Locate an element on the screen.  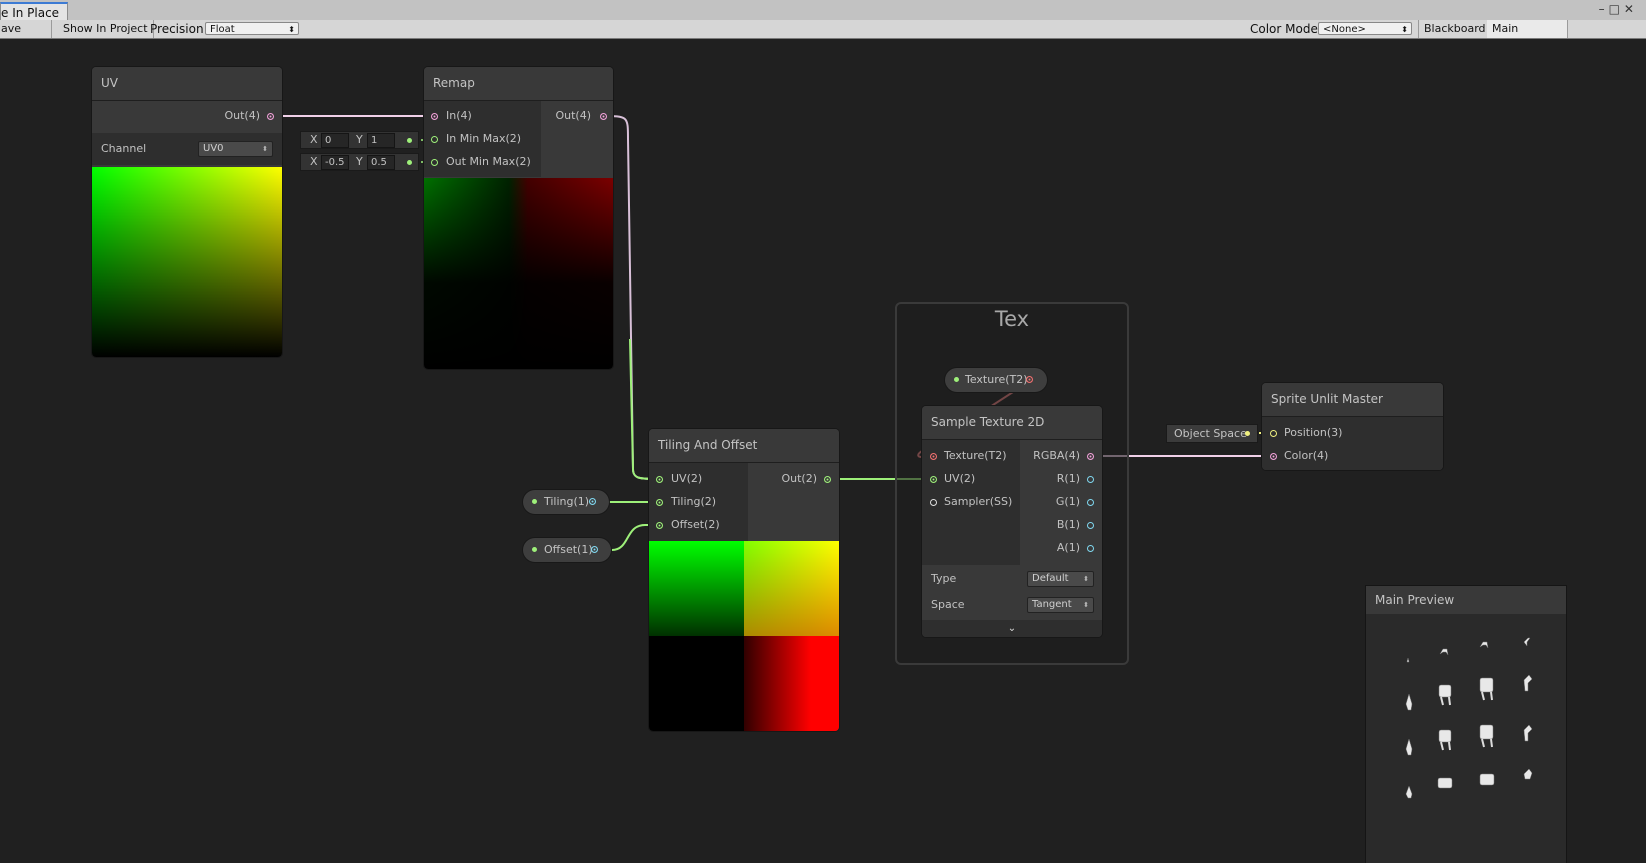
main-preview-button: Main Preview is located at coordinates (1527, 36).